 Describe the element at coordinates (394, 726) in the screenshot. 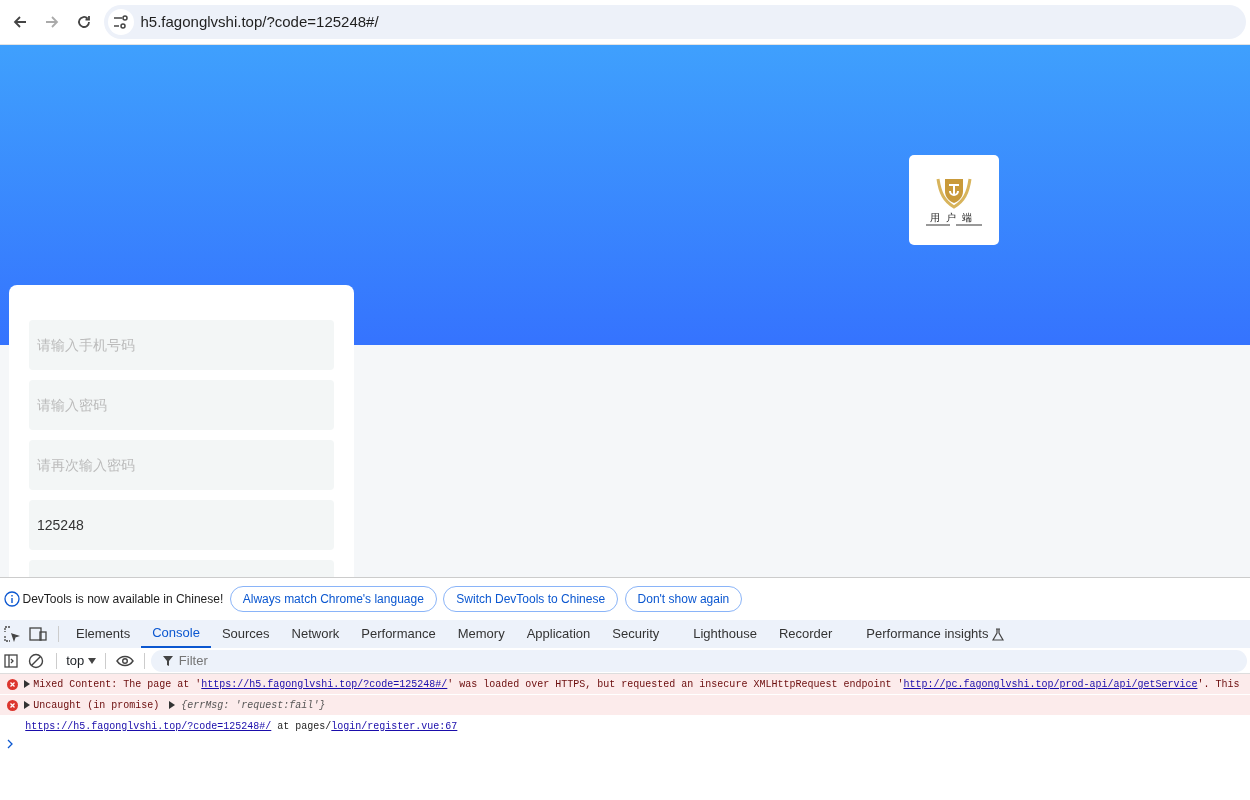

I see `console-link: login/register.vue:67` at that location.